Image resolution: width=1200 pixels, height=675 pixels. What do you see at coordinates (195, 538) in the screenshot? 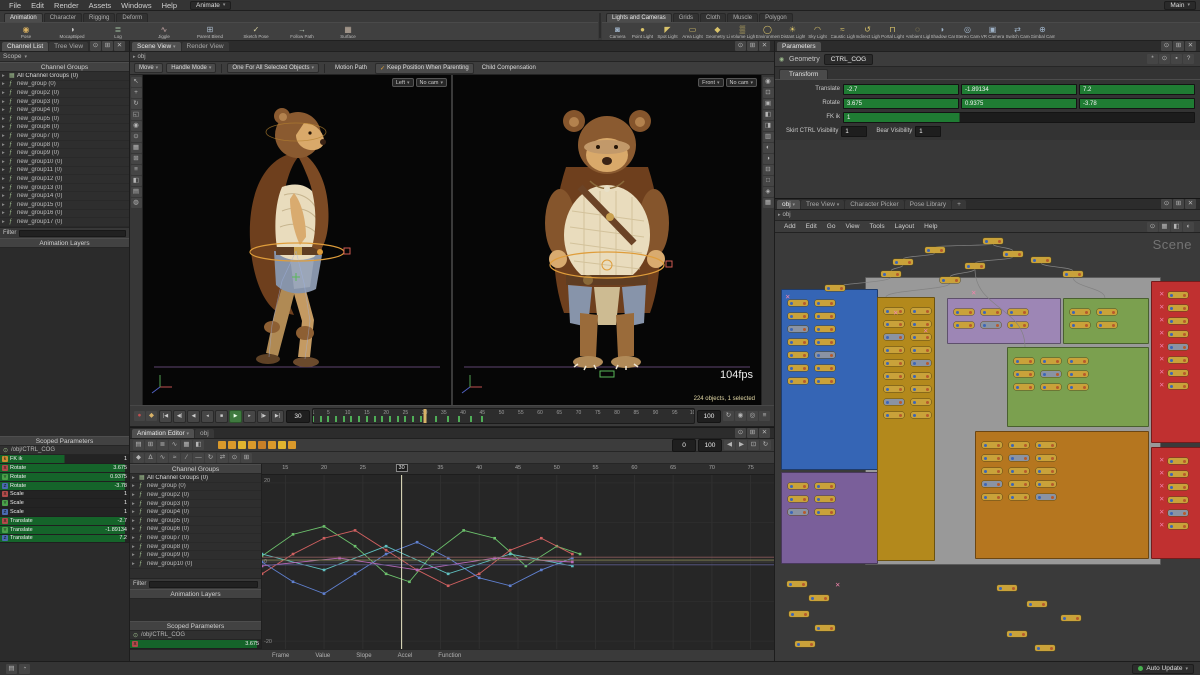
I see `anim-editor-group-row: ▸ ƒ new_group7 (0)` at bounding box center [195, 538].